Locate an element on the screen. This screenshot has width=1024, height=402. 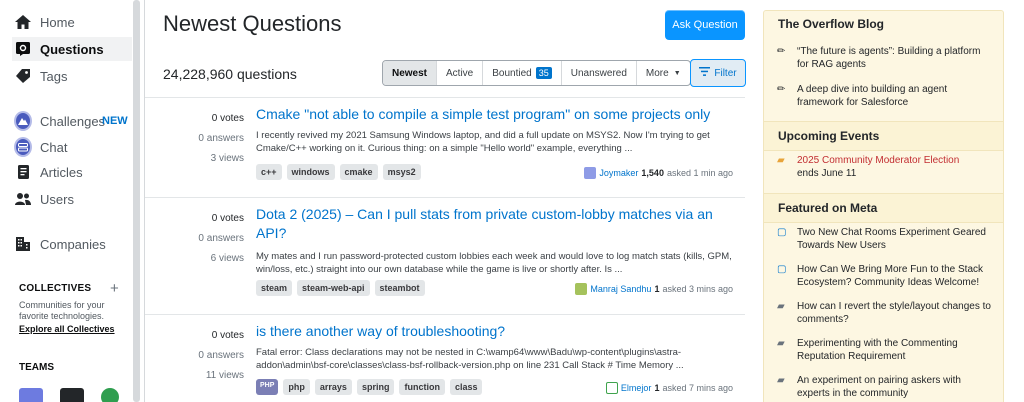
tag: arrays is located at coordinates (333, 387).